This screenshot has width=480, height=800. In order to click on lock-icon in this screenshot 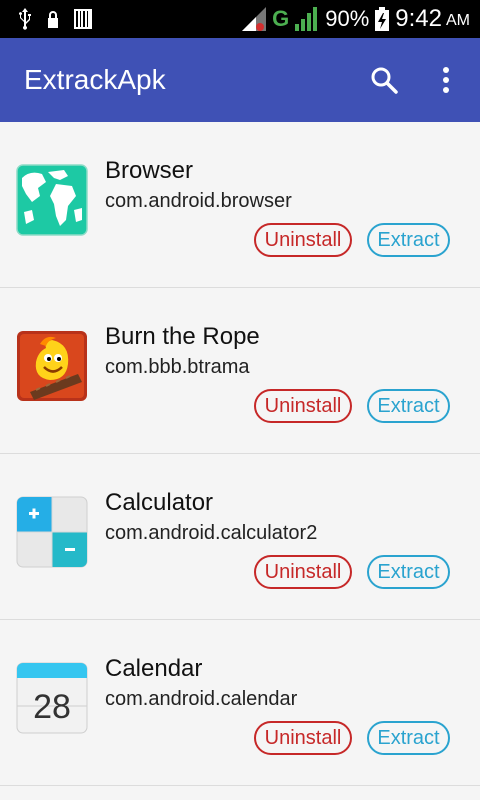, I will do `click(53, 19)`.